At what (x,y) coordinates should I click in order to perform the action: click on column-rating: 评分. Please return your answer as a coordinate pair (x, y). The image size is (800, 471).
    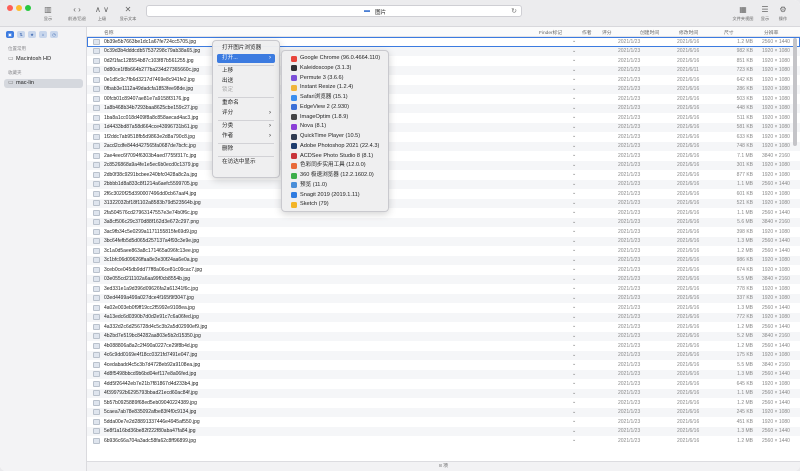
    Looking at the image, I should click on (607, 32).